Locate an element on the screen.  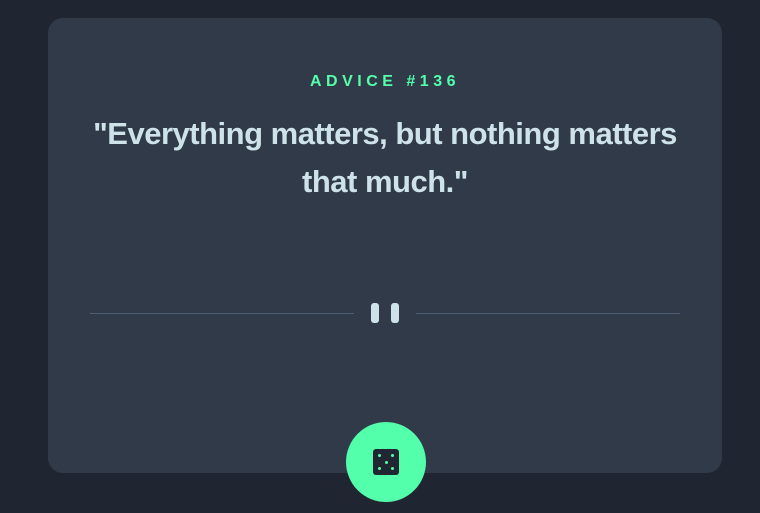
pause-icon is located at coordinates (386, 313).